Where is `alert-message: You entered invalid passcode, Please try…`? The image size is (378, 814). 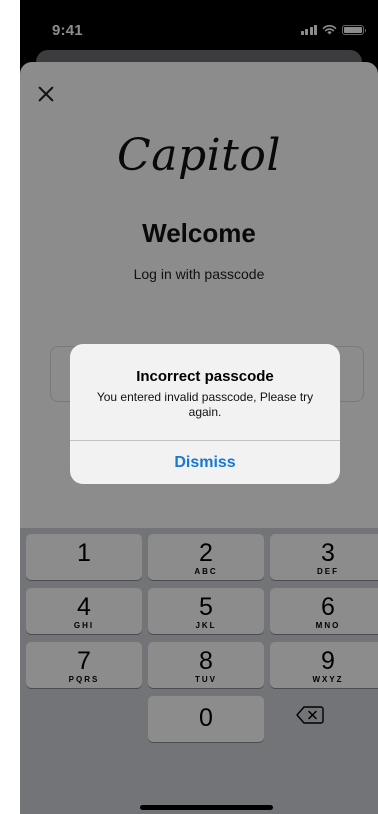 alert-message: You entered invalid passcode, Please try… is located at coordinates (205, 404).